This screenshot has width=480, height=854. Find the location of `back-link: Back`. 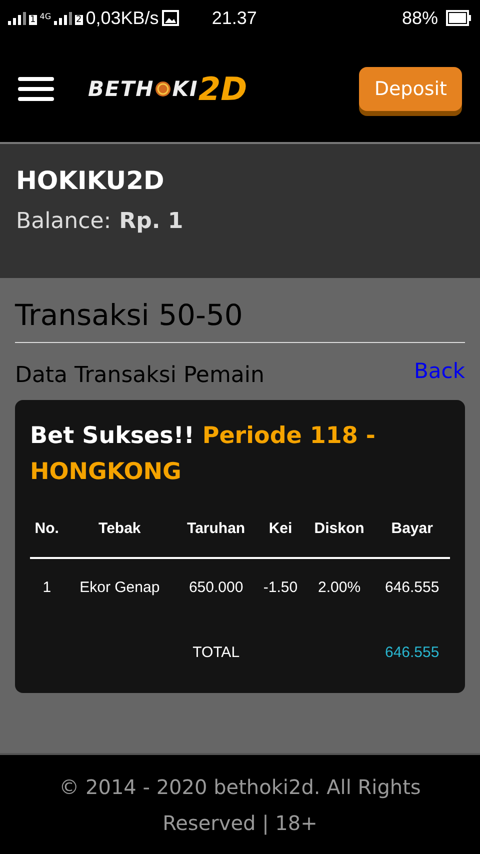

back-link: Back is located at coordinates (439, 373).